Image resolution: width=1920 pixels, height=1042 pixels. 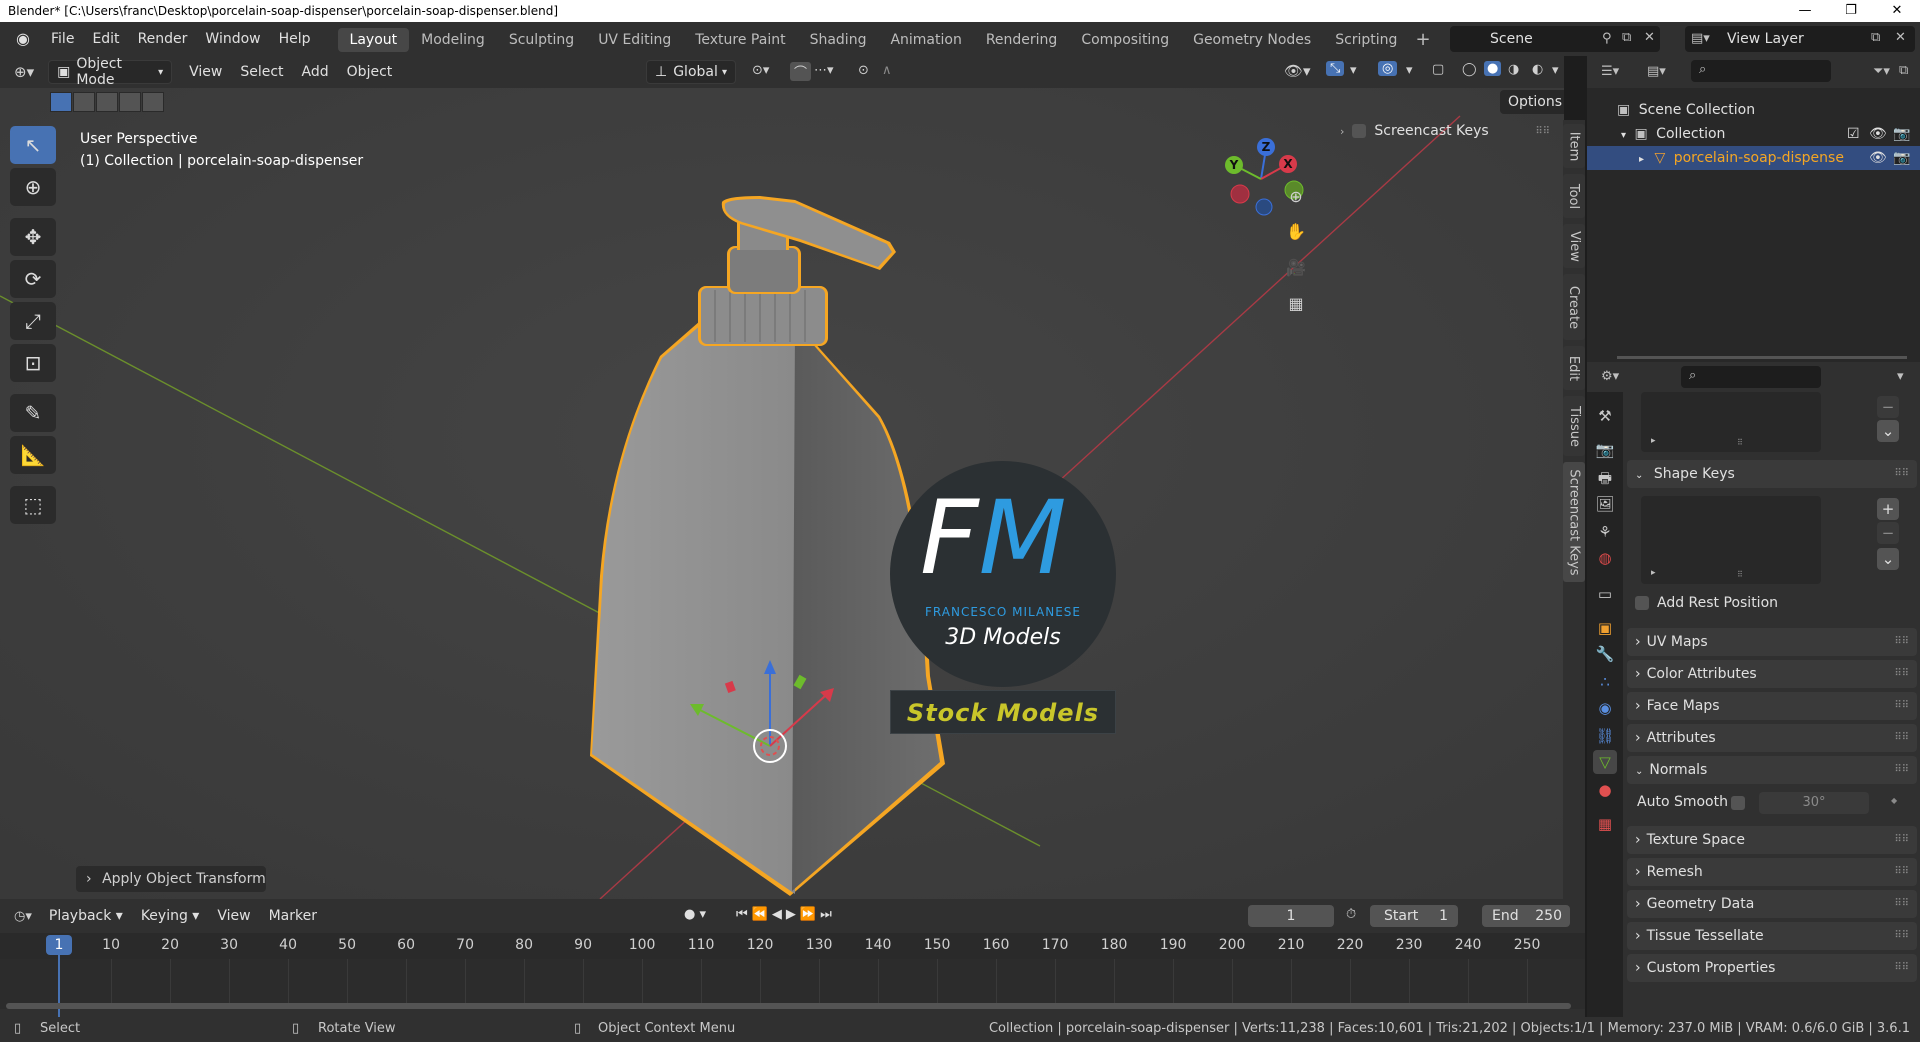 I want to click on timeline-menu-keying: Keying ▾, so click(x=170, y=916).